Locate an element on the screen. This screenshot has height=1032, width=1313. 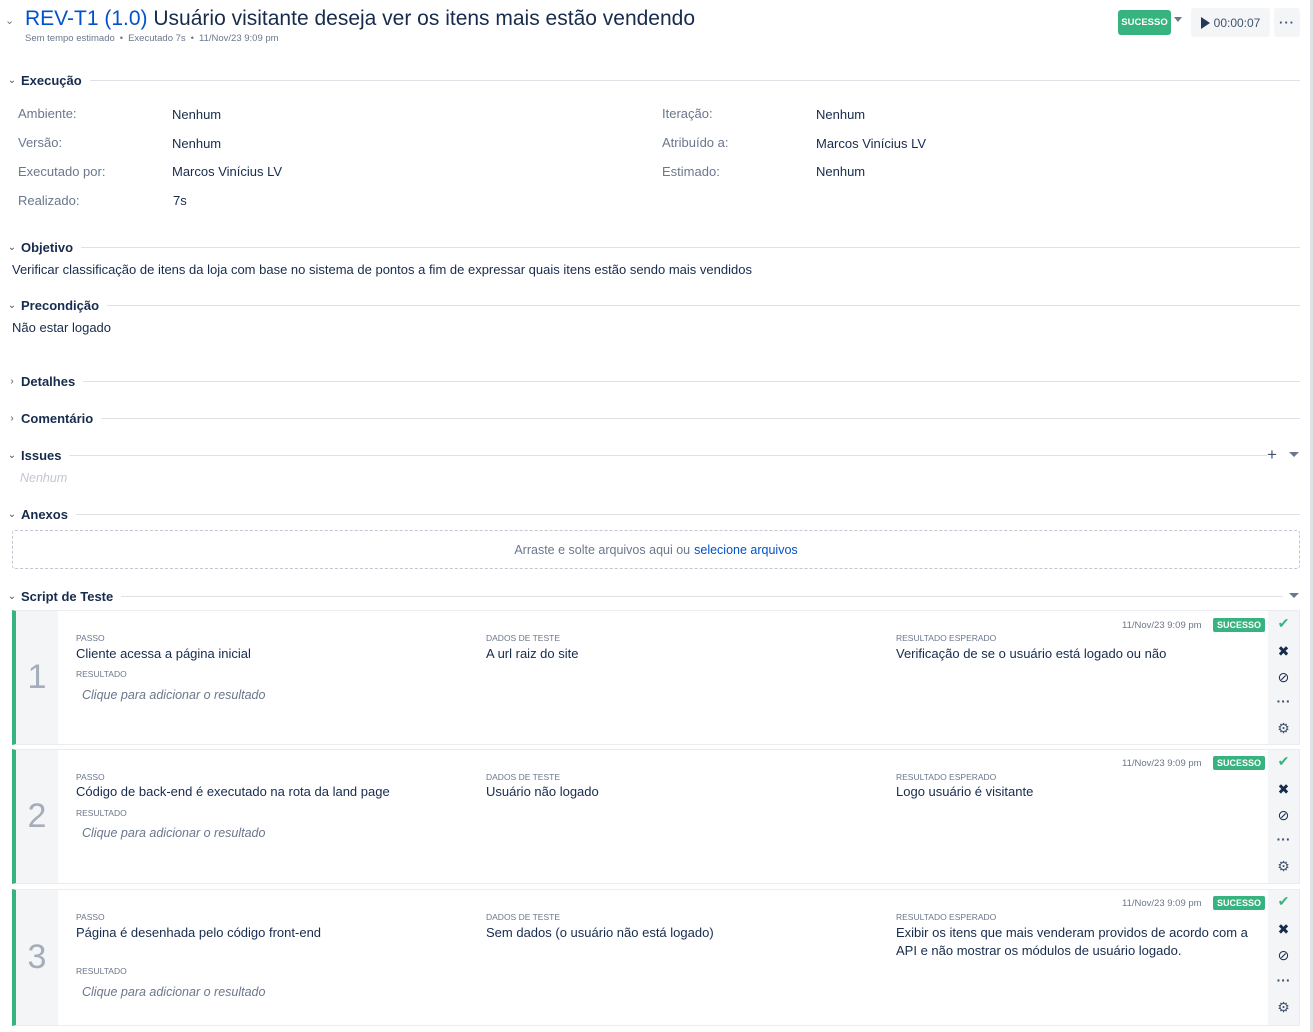
field-value-estimado: Nenhum is located at coordinates (841, 171).